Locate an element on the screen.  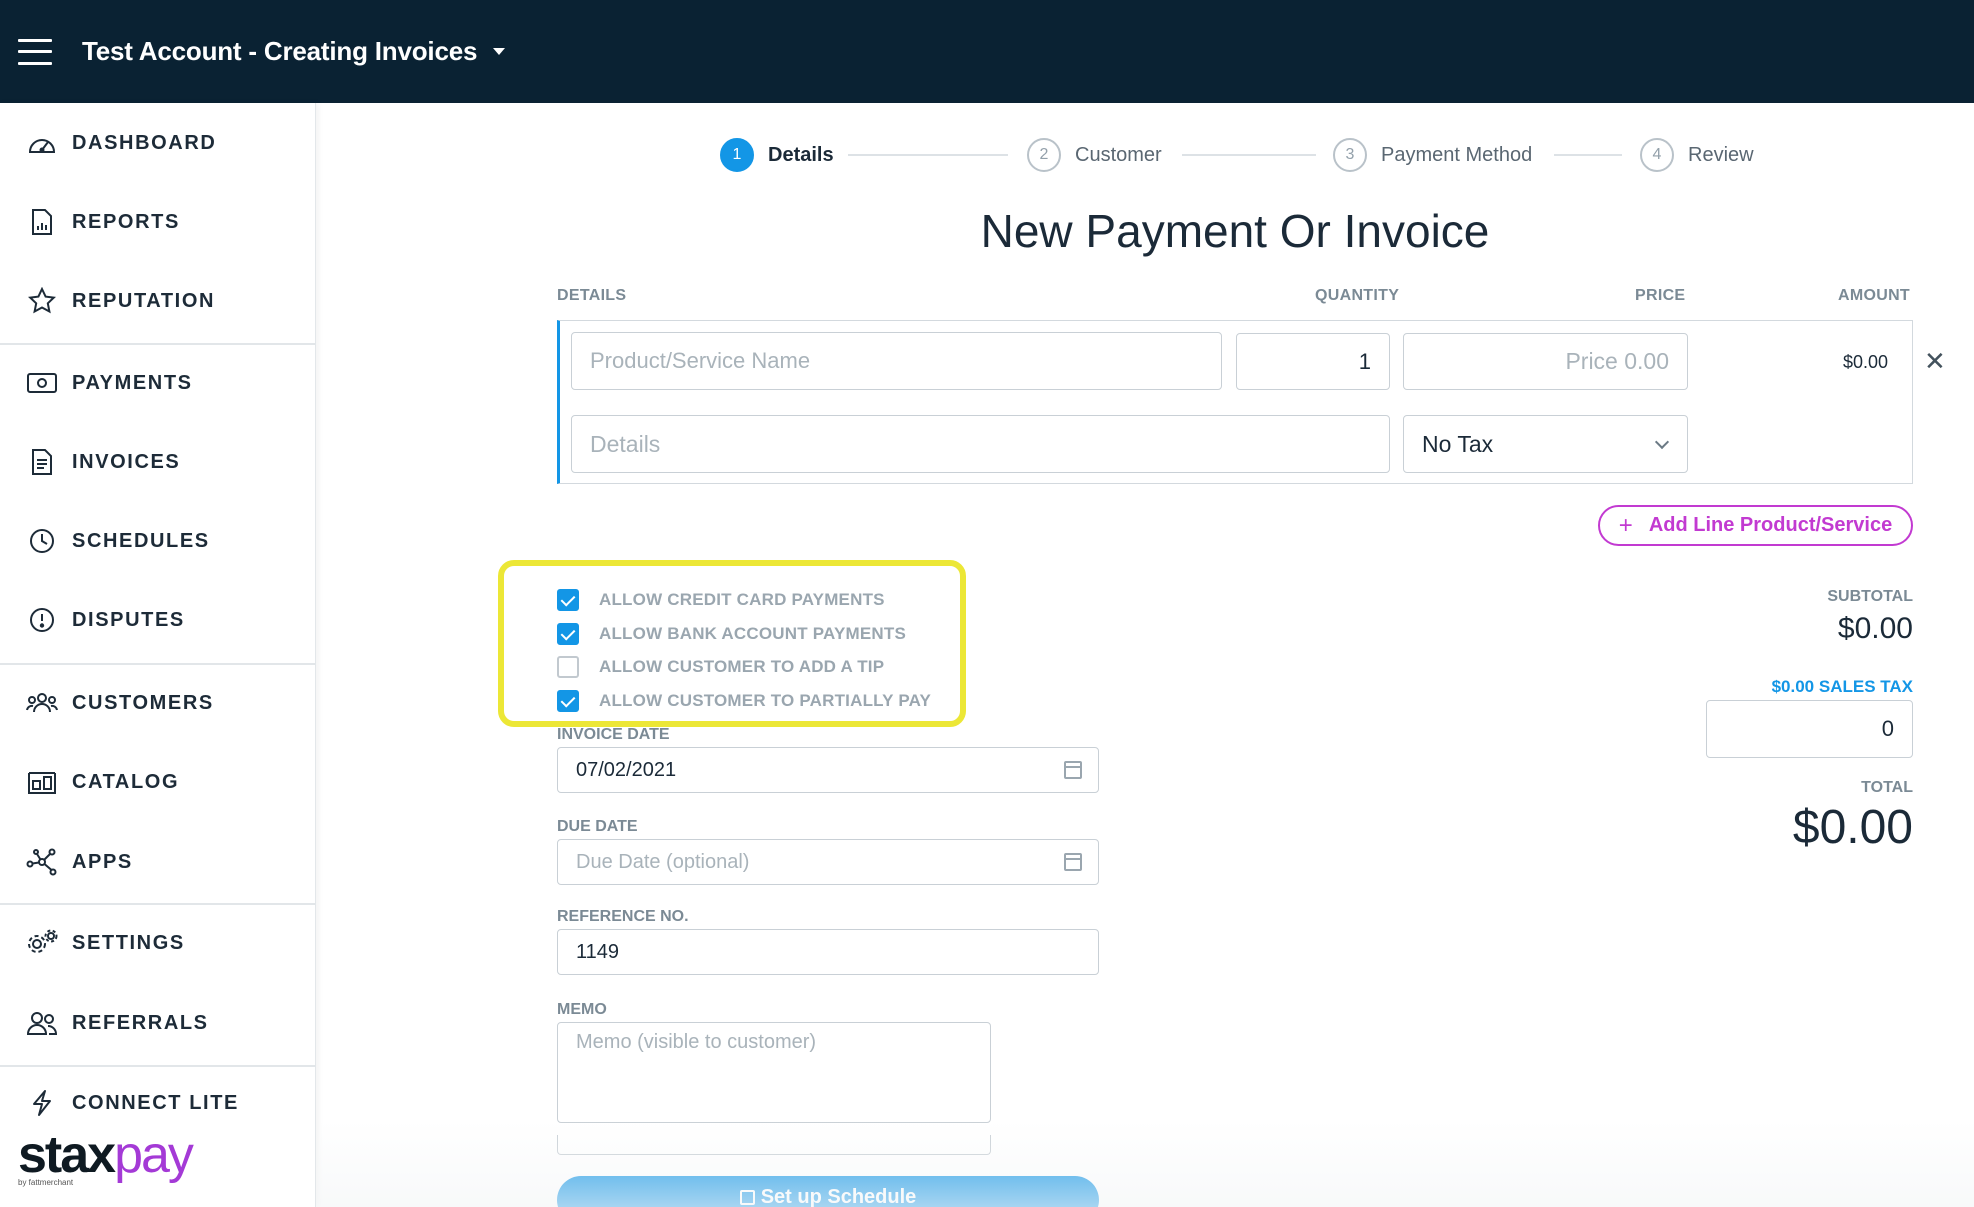
page-title: New Payment Or Invoice is located at coordinates (1235, 231).